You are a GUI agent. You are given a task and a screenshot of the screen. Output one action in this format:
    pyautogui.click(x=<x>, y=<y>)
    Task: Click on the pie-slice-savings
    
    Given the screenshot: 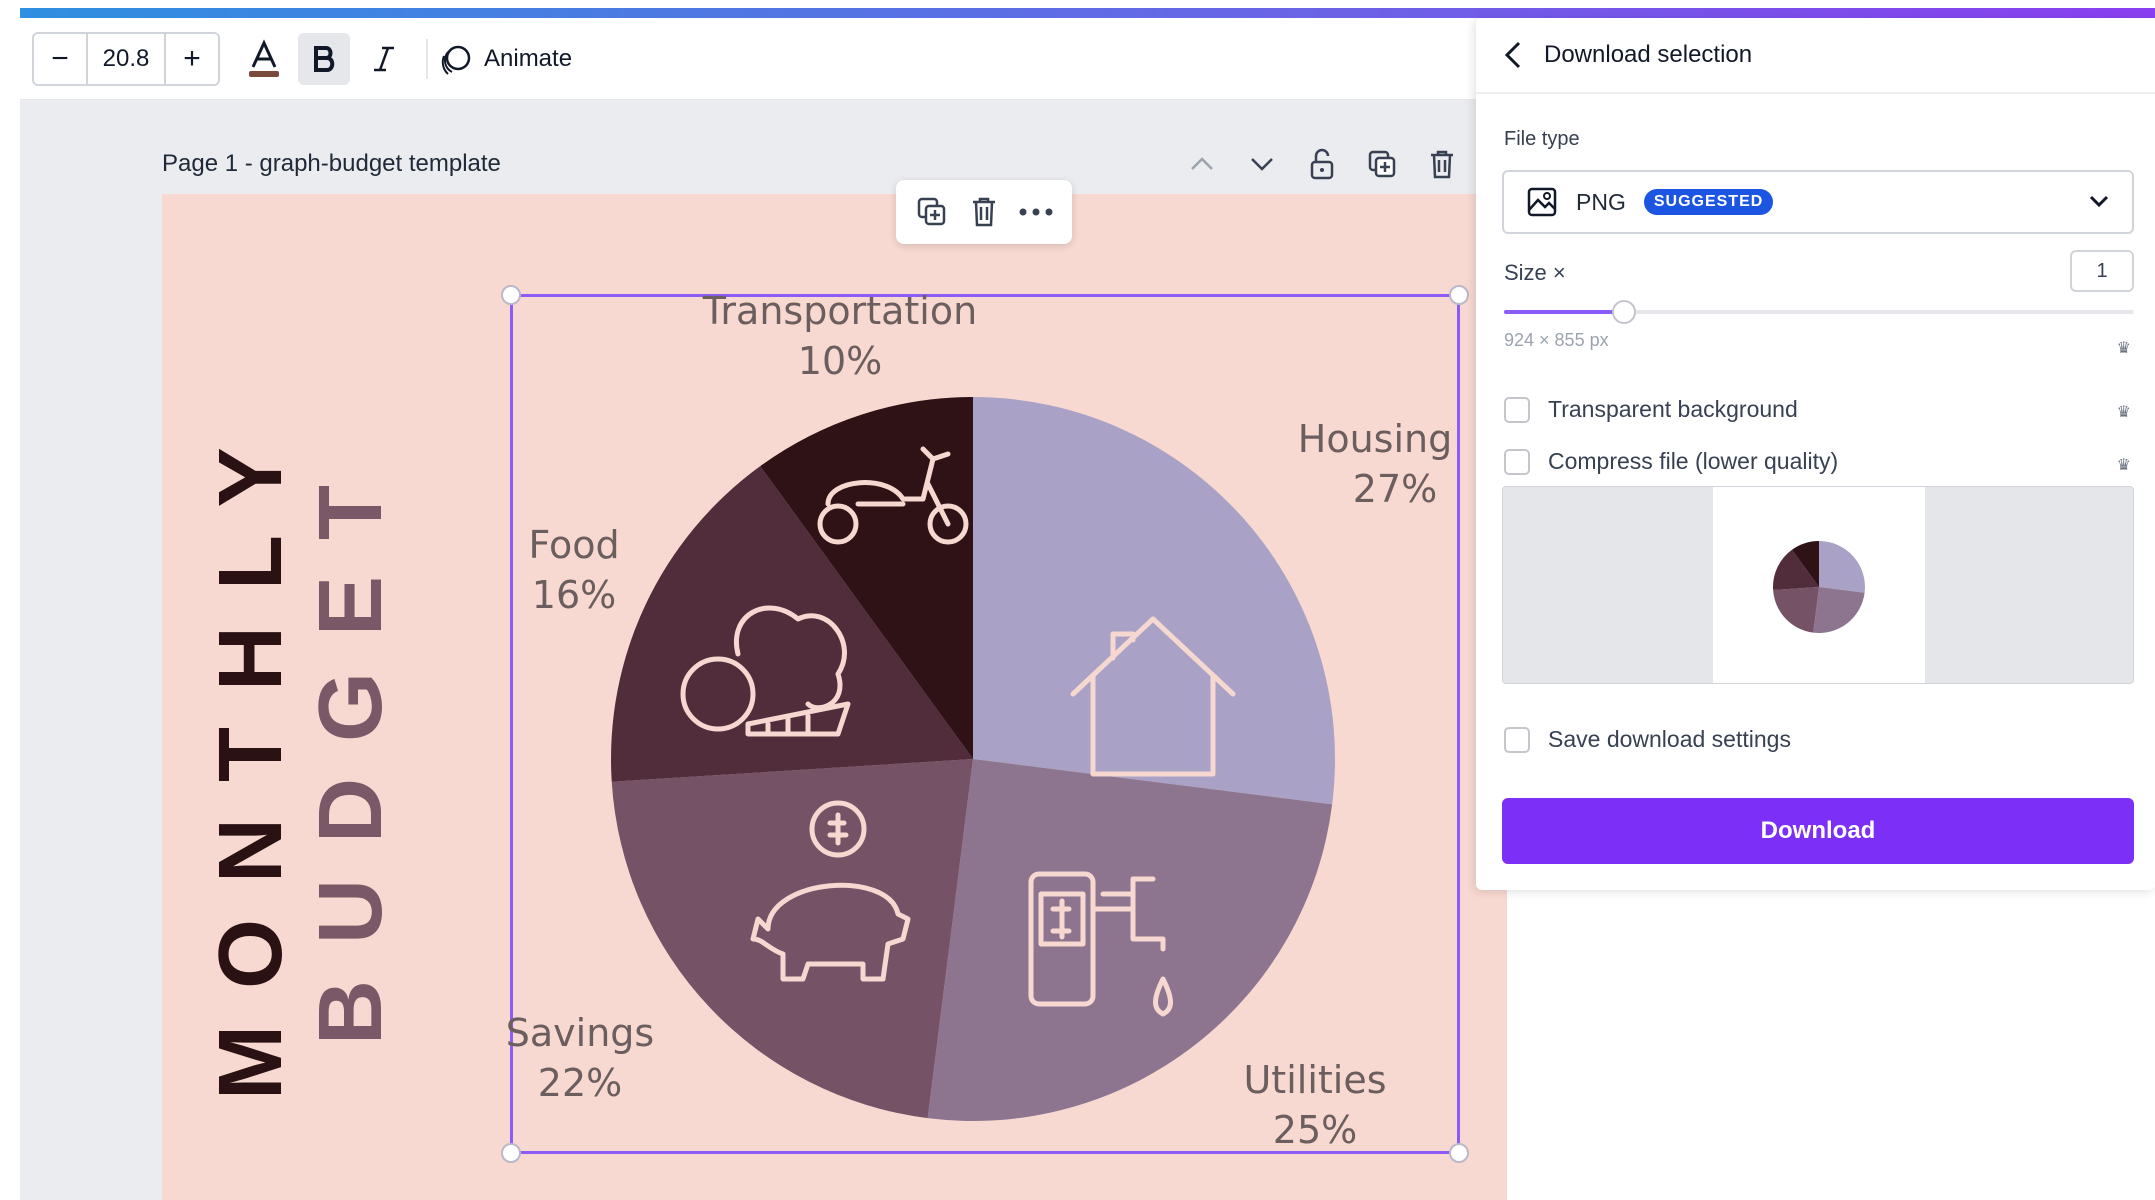 What is the action you would take?
    pyautogui.click(x=792, y=939)
    